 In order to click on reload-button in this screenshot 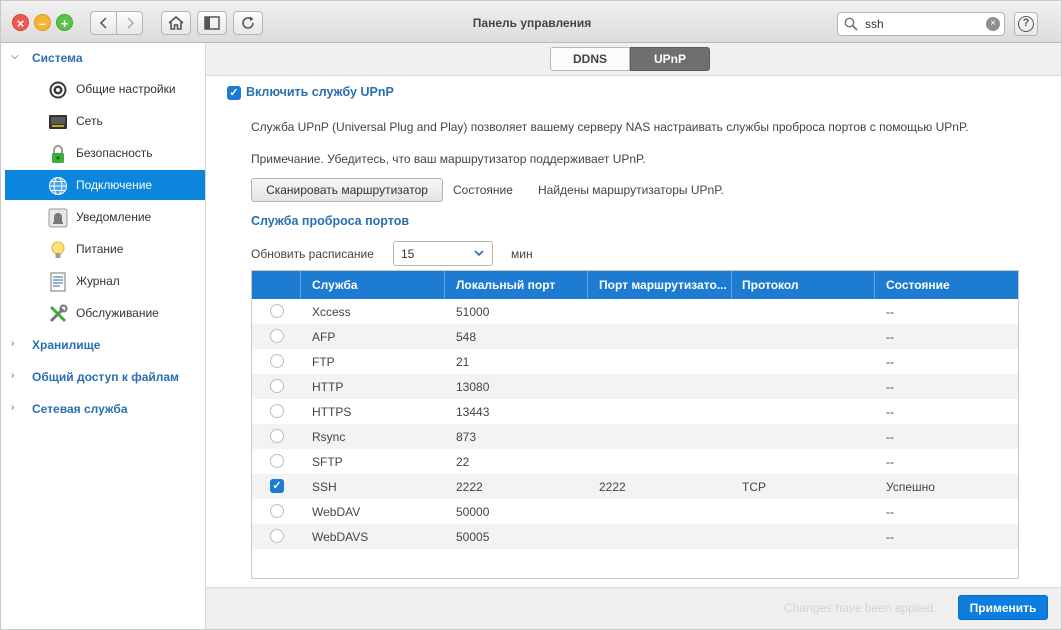, I will do `click(248, 23)`.